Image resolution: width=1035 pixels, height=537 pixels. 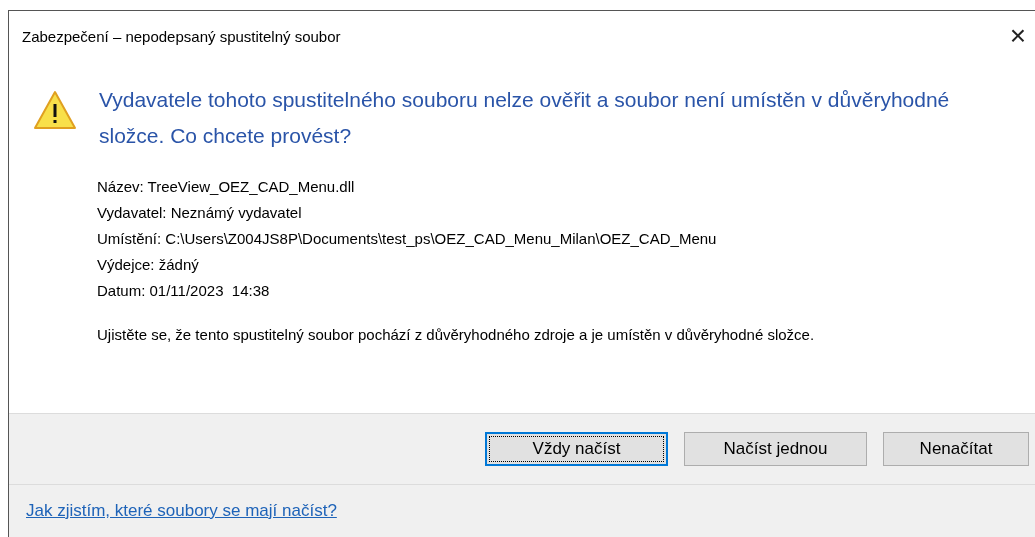 What do you see at coordinates (775, 449) in the screenshot?
I see `dialog-button: Načíst jednou` at bounding box center [775, 449].